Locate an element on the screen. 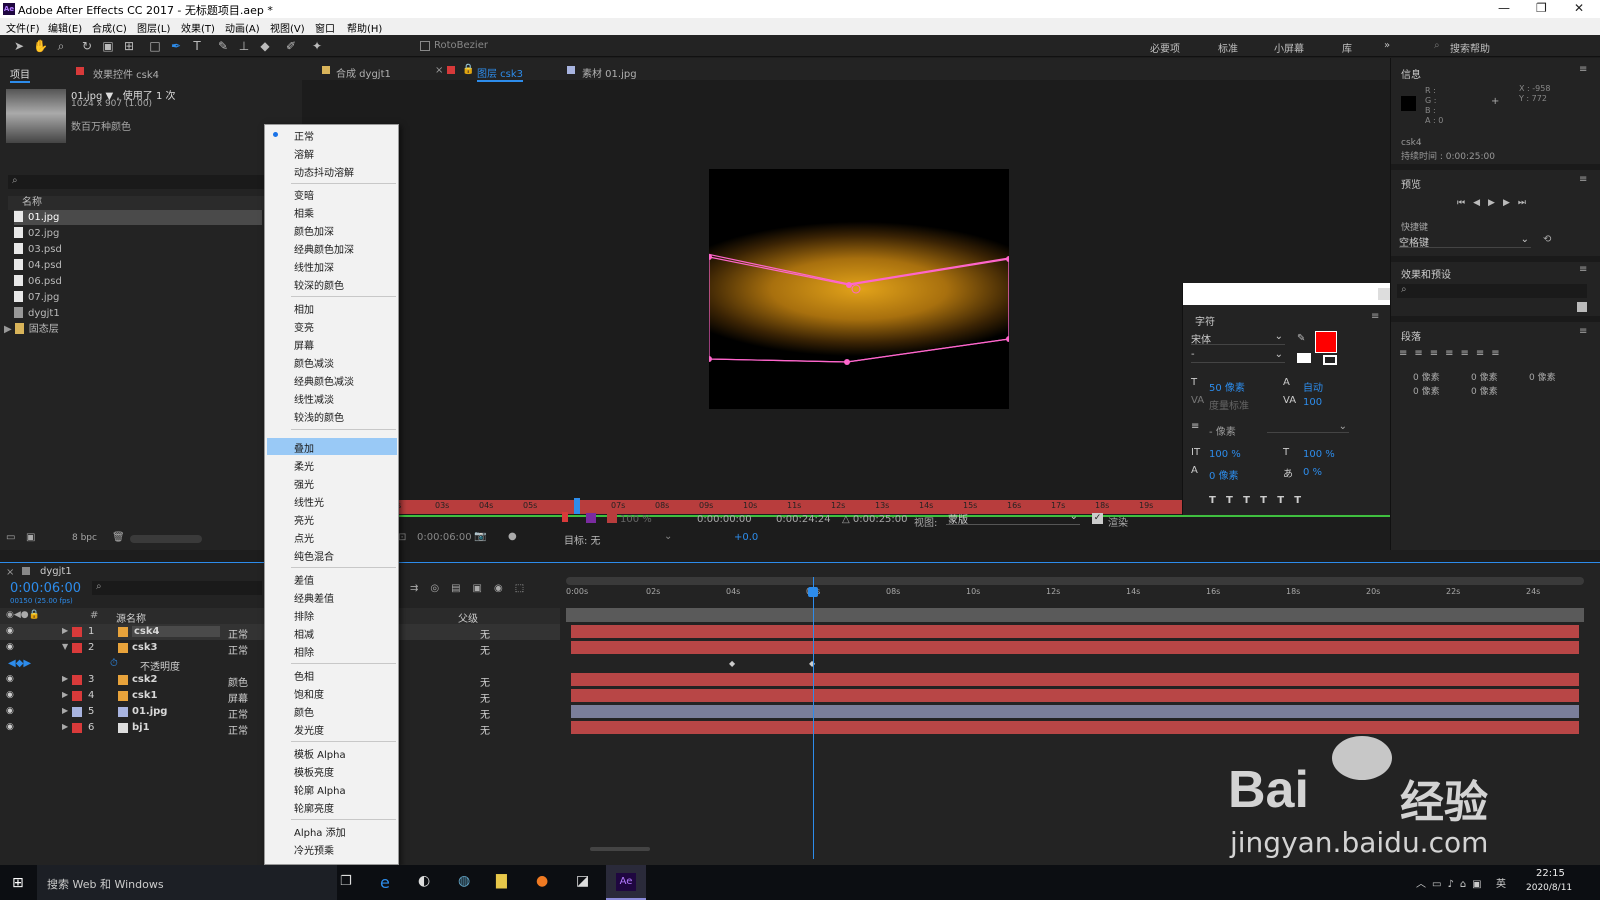  space-before-value: 0 像素 is located at coordinates (1426, 390).